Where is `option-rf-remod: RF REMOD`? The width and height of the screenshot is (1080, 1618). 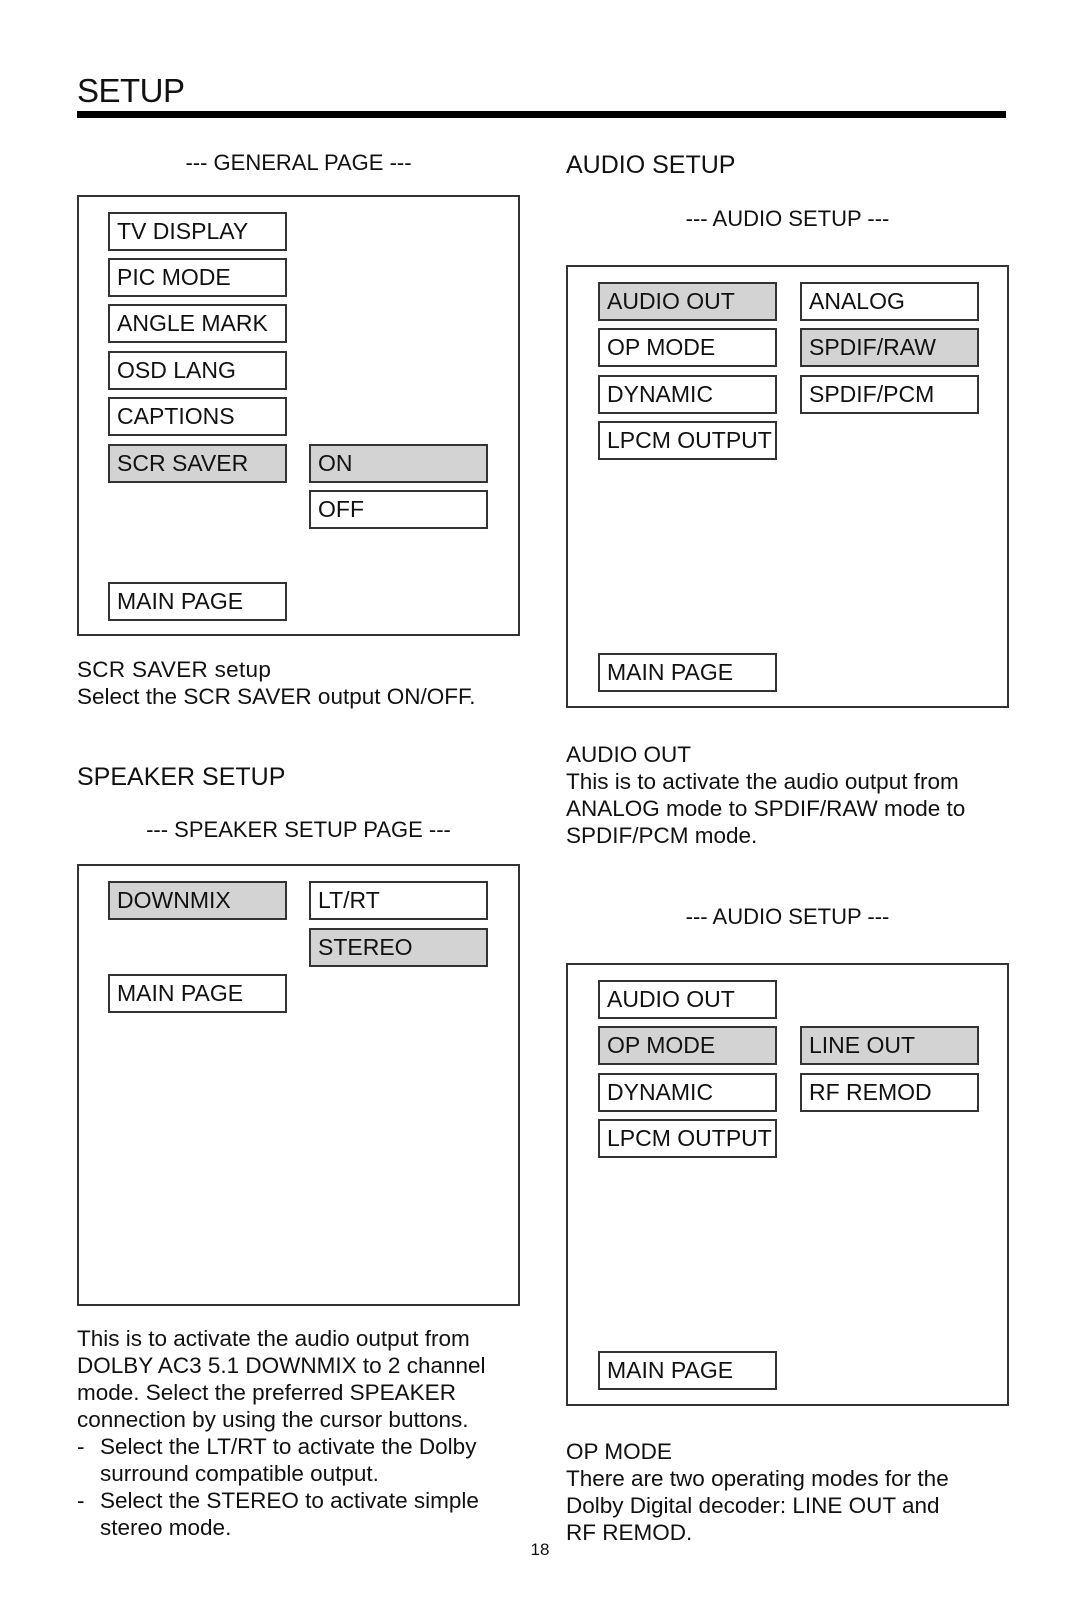 option-rf-remod: RF REMOD is located at coordinates (889, 1092).